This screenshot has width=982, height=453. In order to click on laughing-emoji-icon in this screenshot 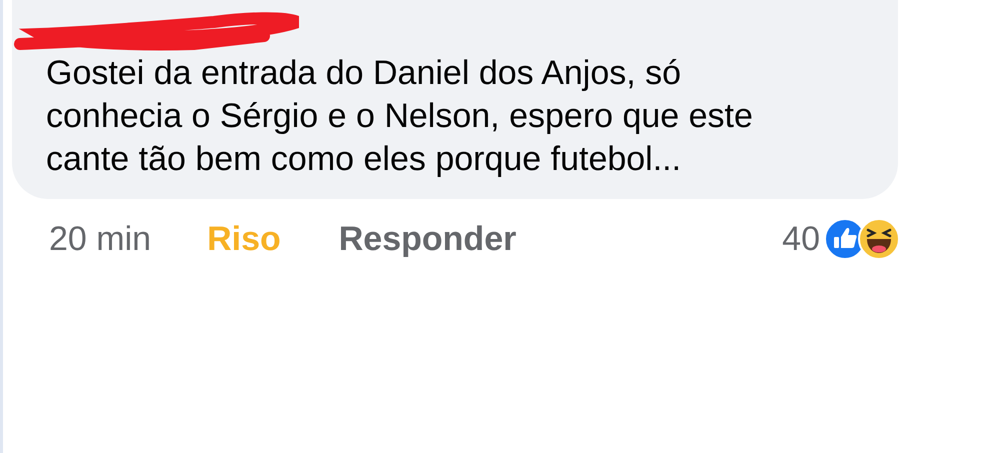, I will do `click(879, 239)`.